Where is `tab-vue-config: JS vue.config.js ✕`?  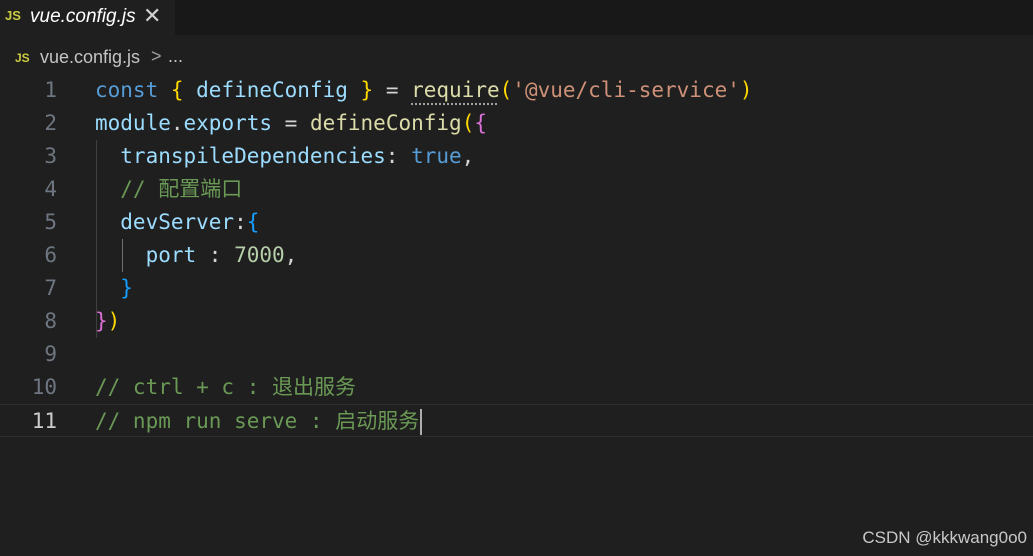
tab-vue-config: JS vue.config.js ✕ is located at coordinates (87, 17).